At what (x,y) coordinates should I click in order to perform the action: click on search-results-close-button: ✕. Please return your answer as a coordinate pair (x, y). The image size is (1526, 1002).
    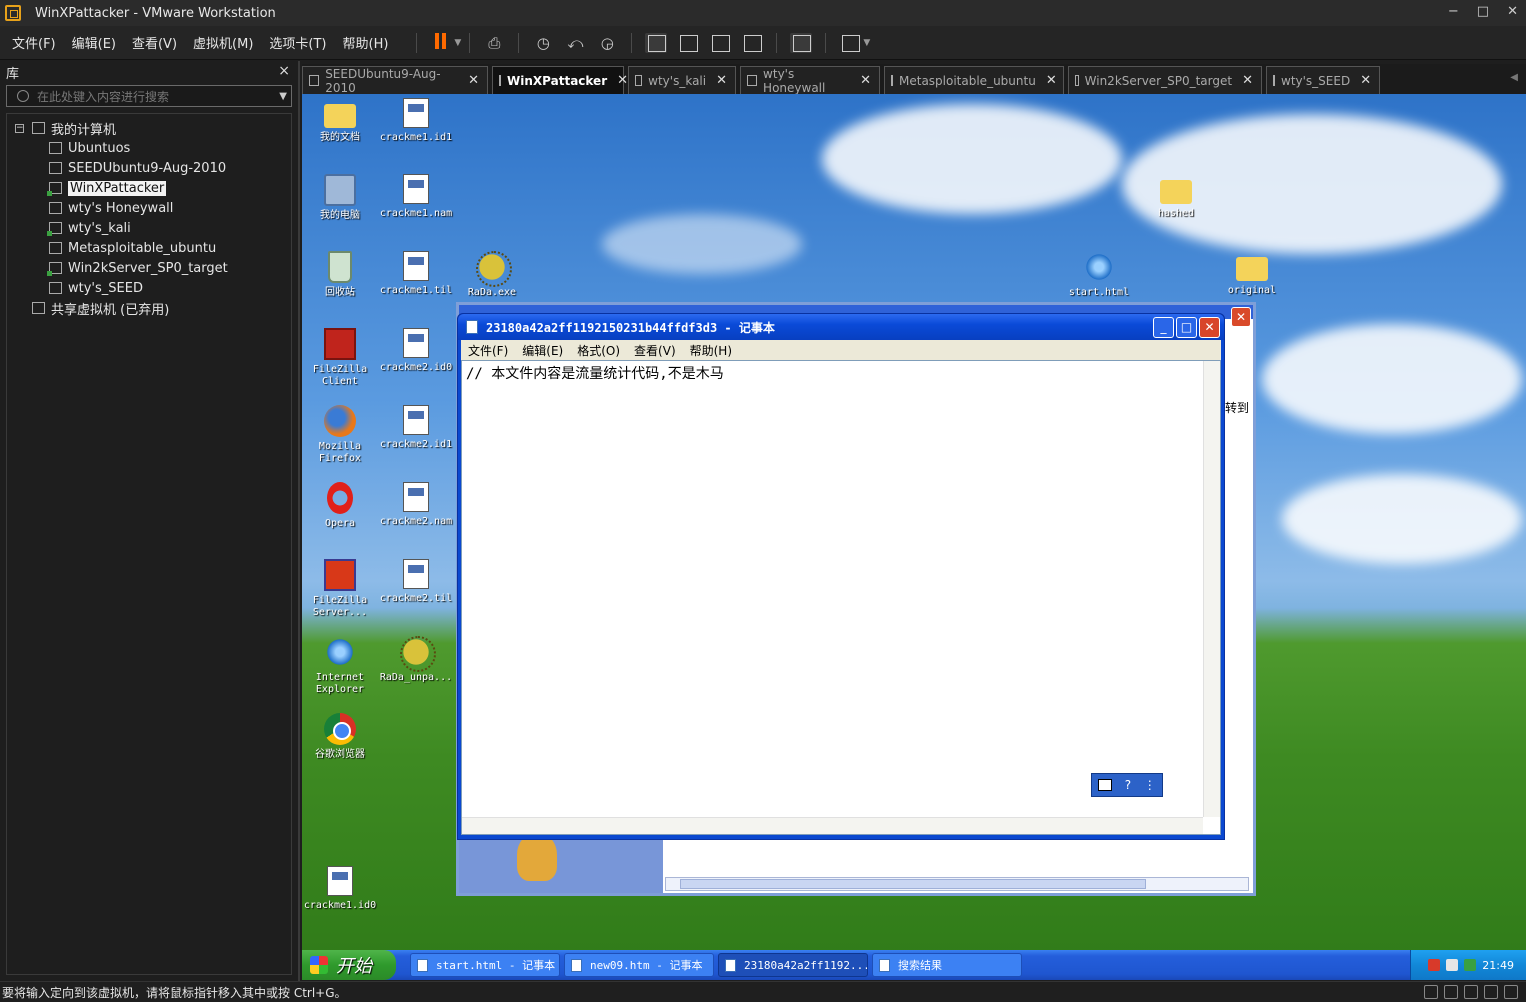
    Looking at the image, I should click on (1241, 317).